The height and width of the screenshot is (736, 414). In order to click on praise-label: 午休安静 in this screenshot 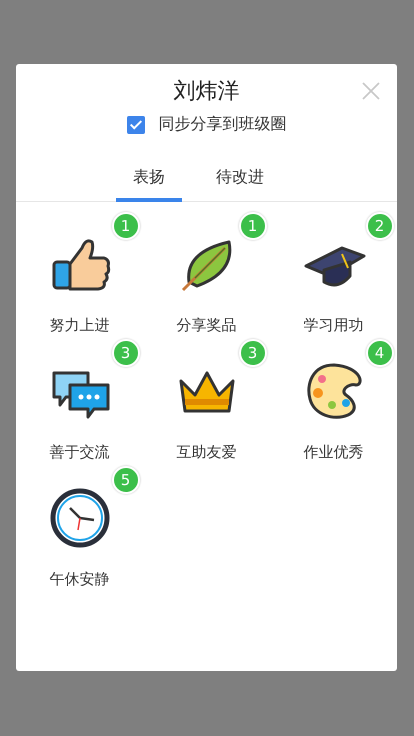, I will do `click(80, 579)`.